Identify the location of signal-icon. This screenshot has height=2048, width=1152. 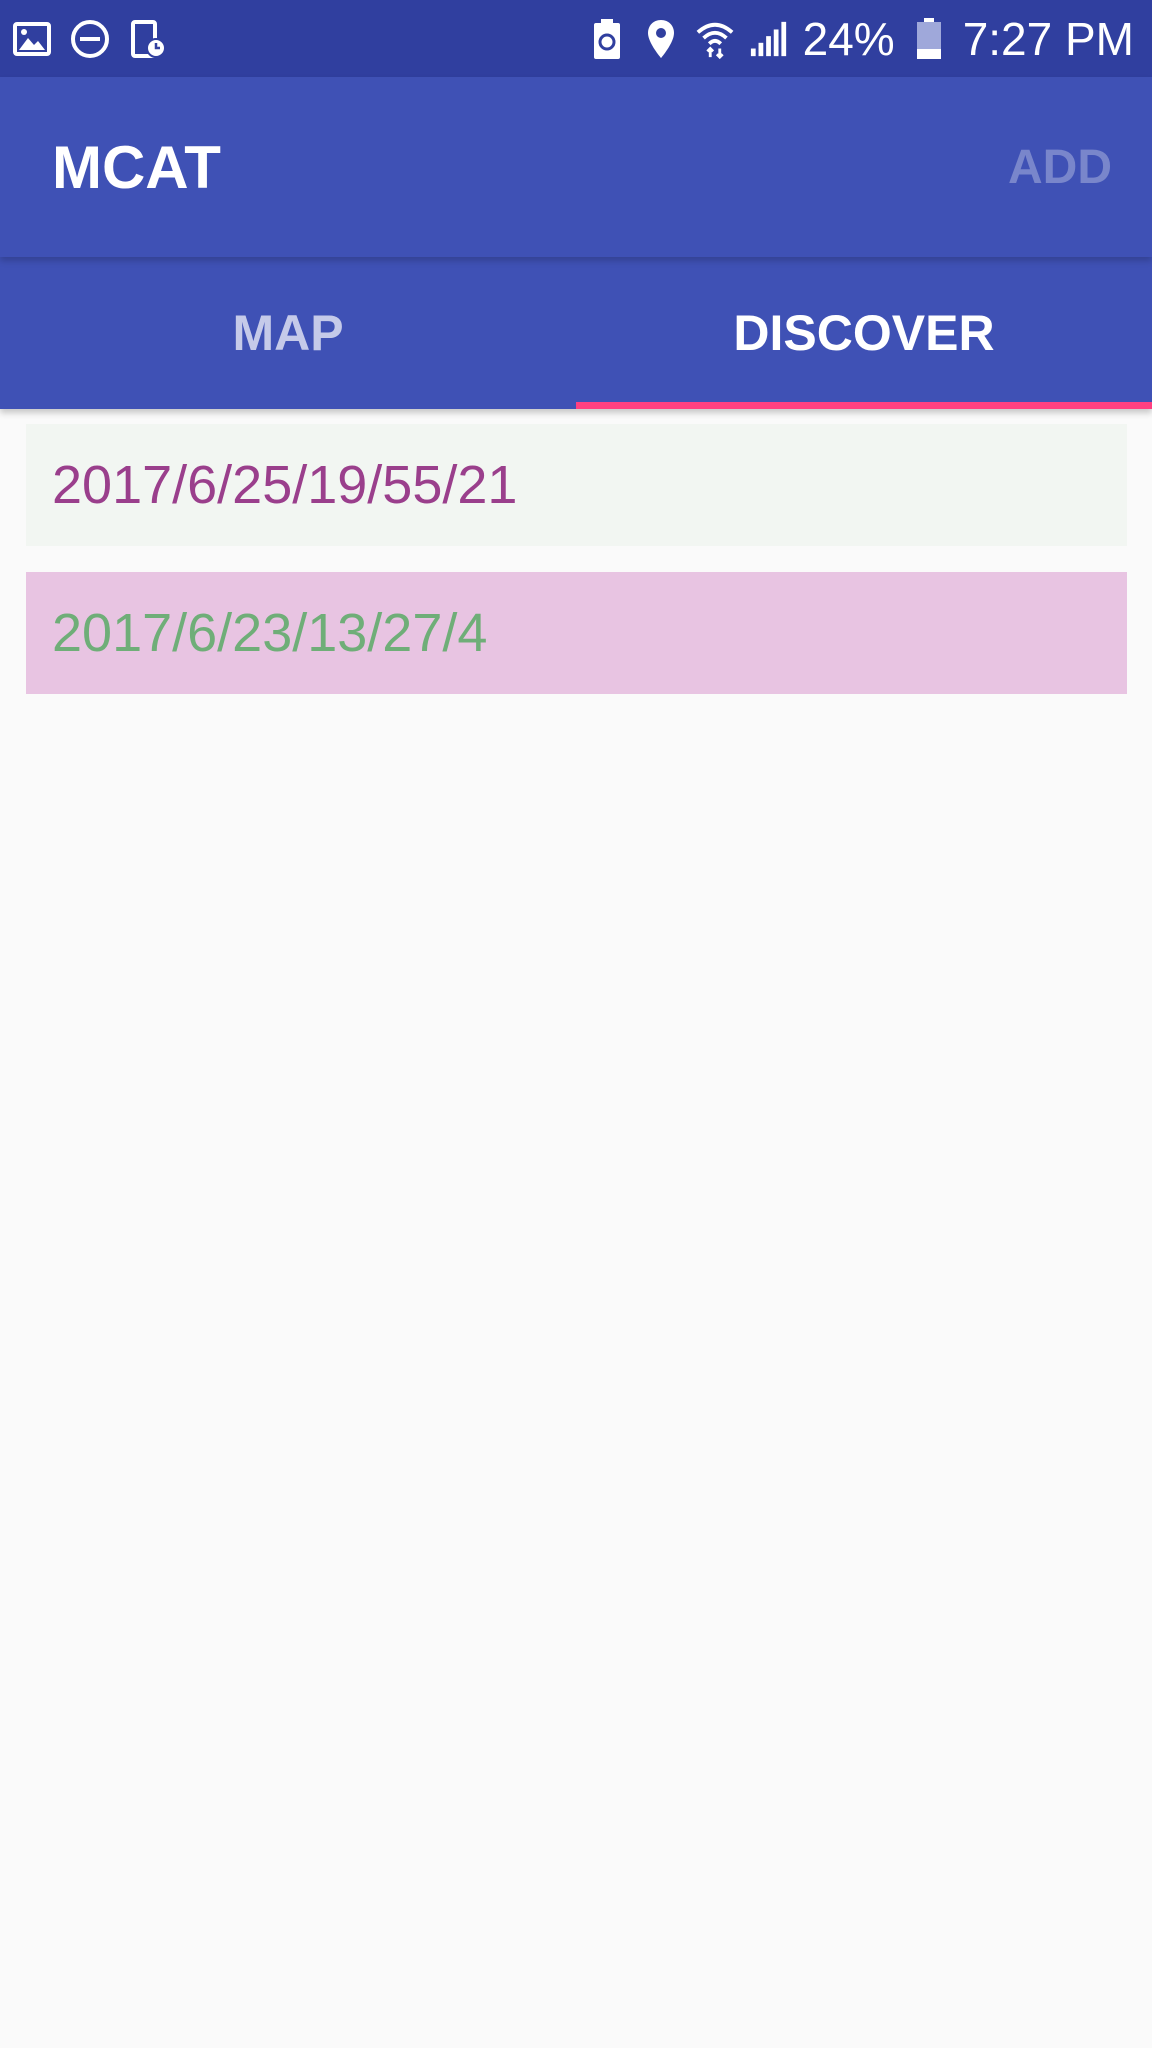
(769, 39).